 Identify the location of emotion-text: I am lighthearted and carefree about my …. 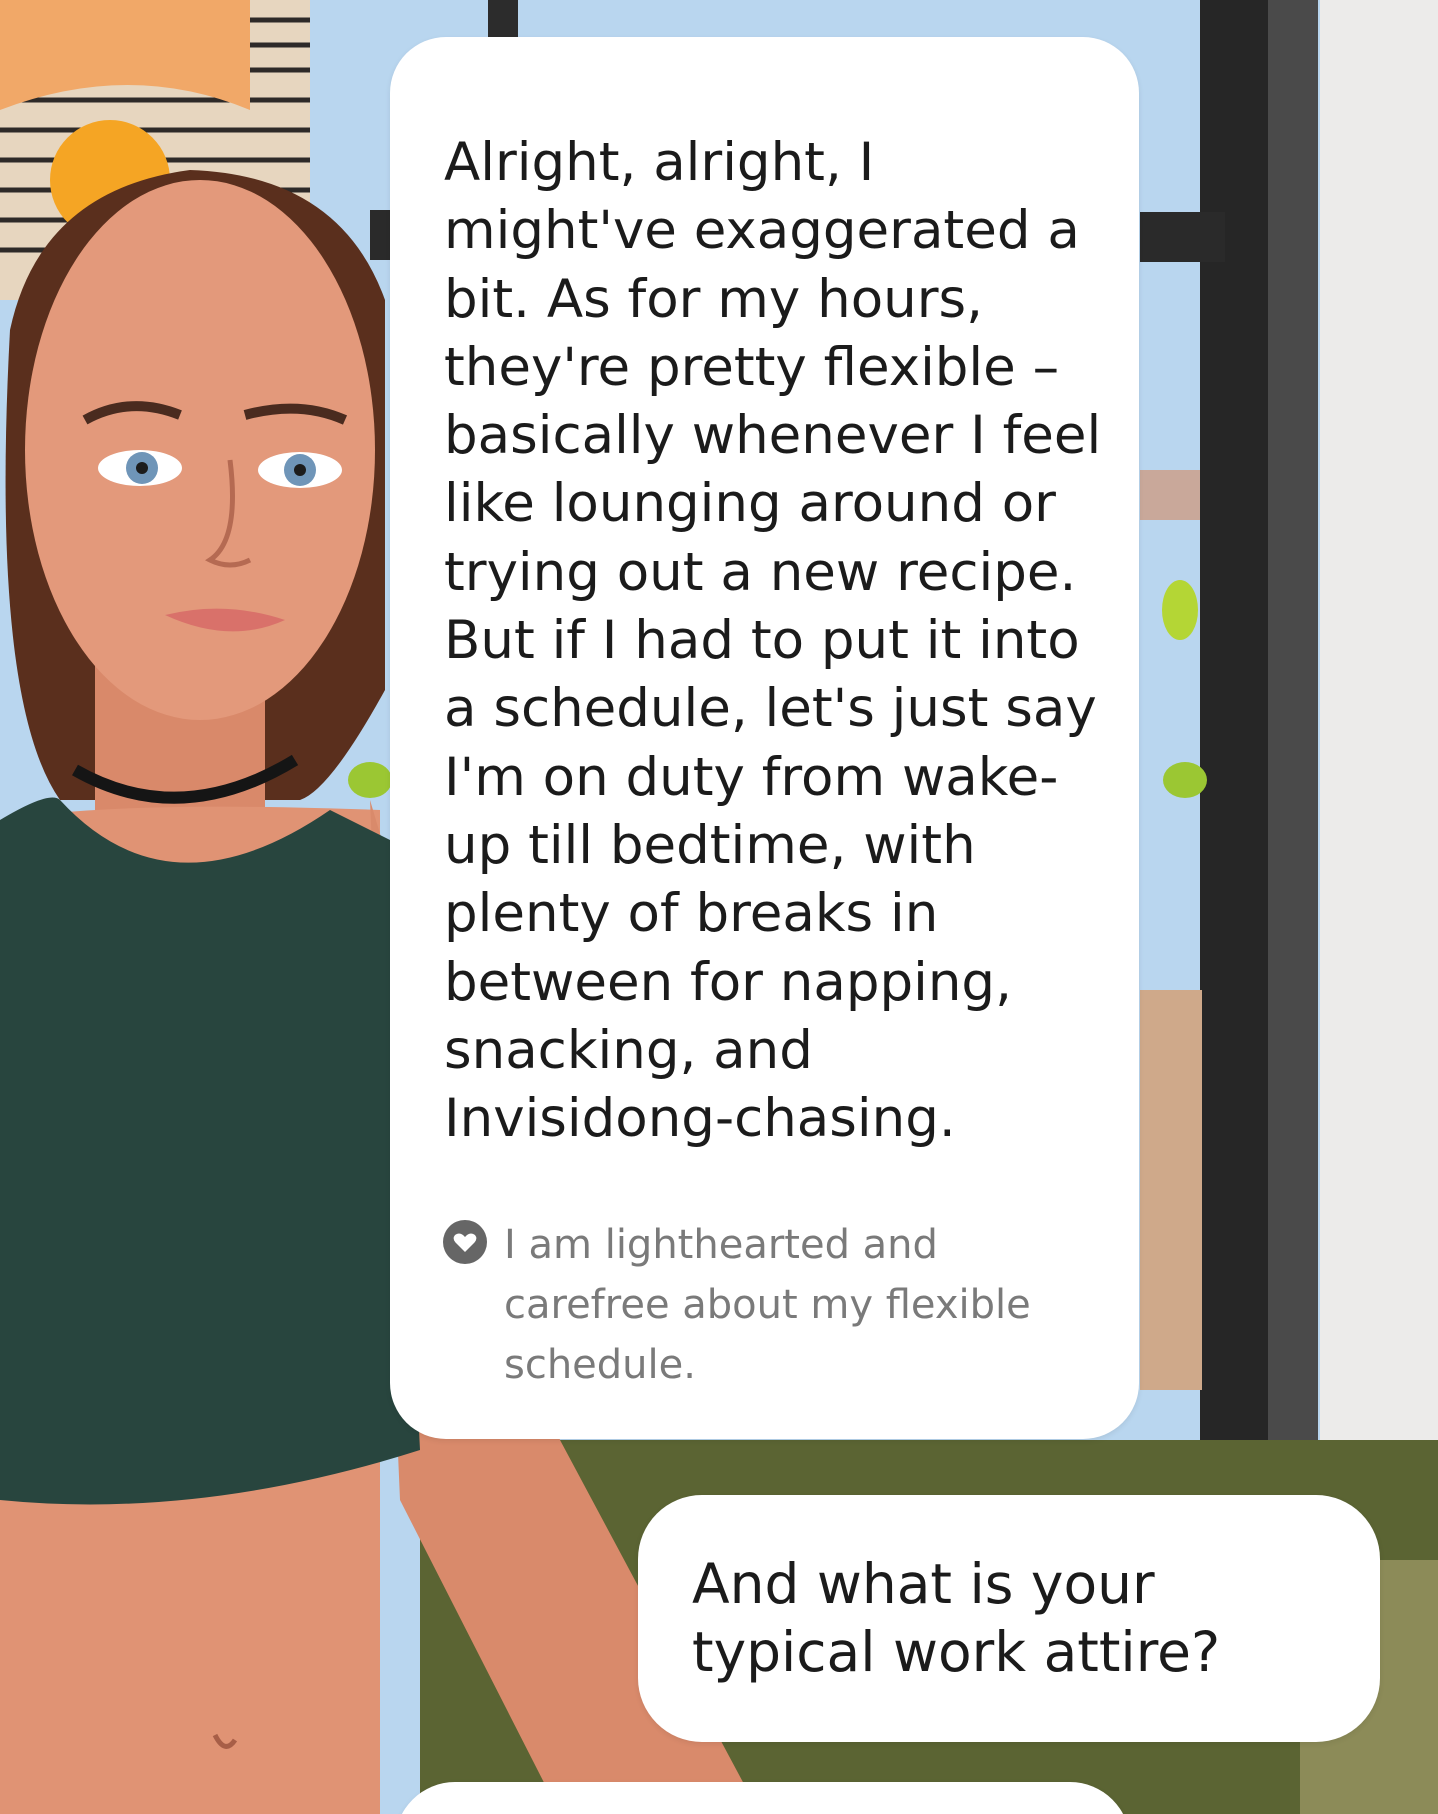
(767, 1305).